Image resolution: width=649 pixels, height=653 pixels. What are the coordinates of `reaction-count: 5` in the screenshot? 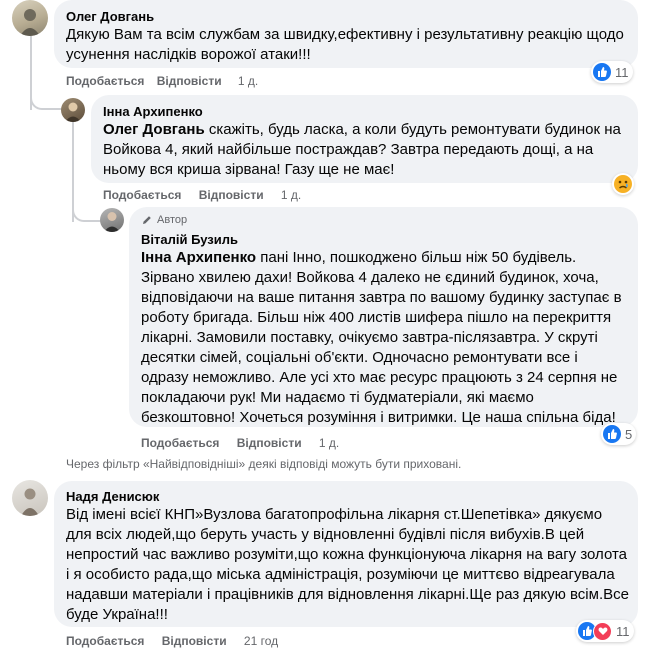 It's located at (629, 434).